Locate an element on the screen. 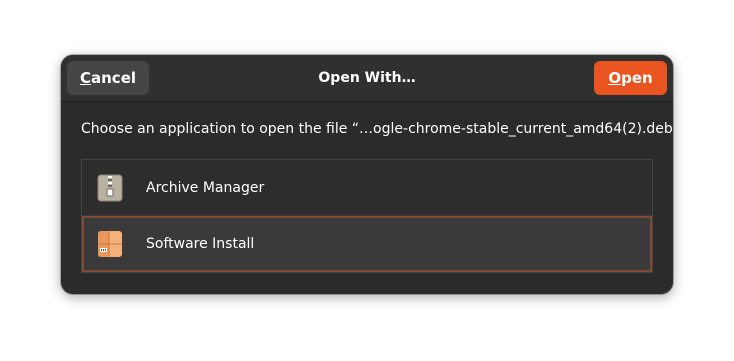  app-label-software-install: Software Install is located at coordinates (200, 244).